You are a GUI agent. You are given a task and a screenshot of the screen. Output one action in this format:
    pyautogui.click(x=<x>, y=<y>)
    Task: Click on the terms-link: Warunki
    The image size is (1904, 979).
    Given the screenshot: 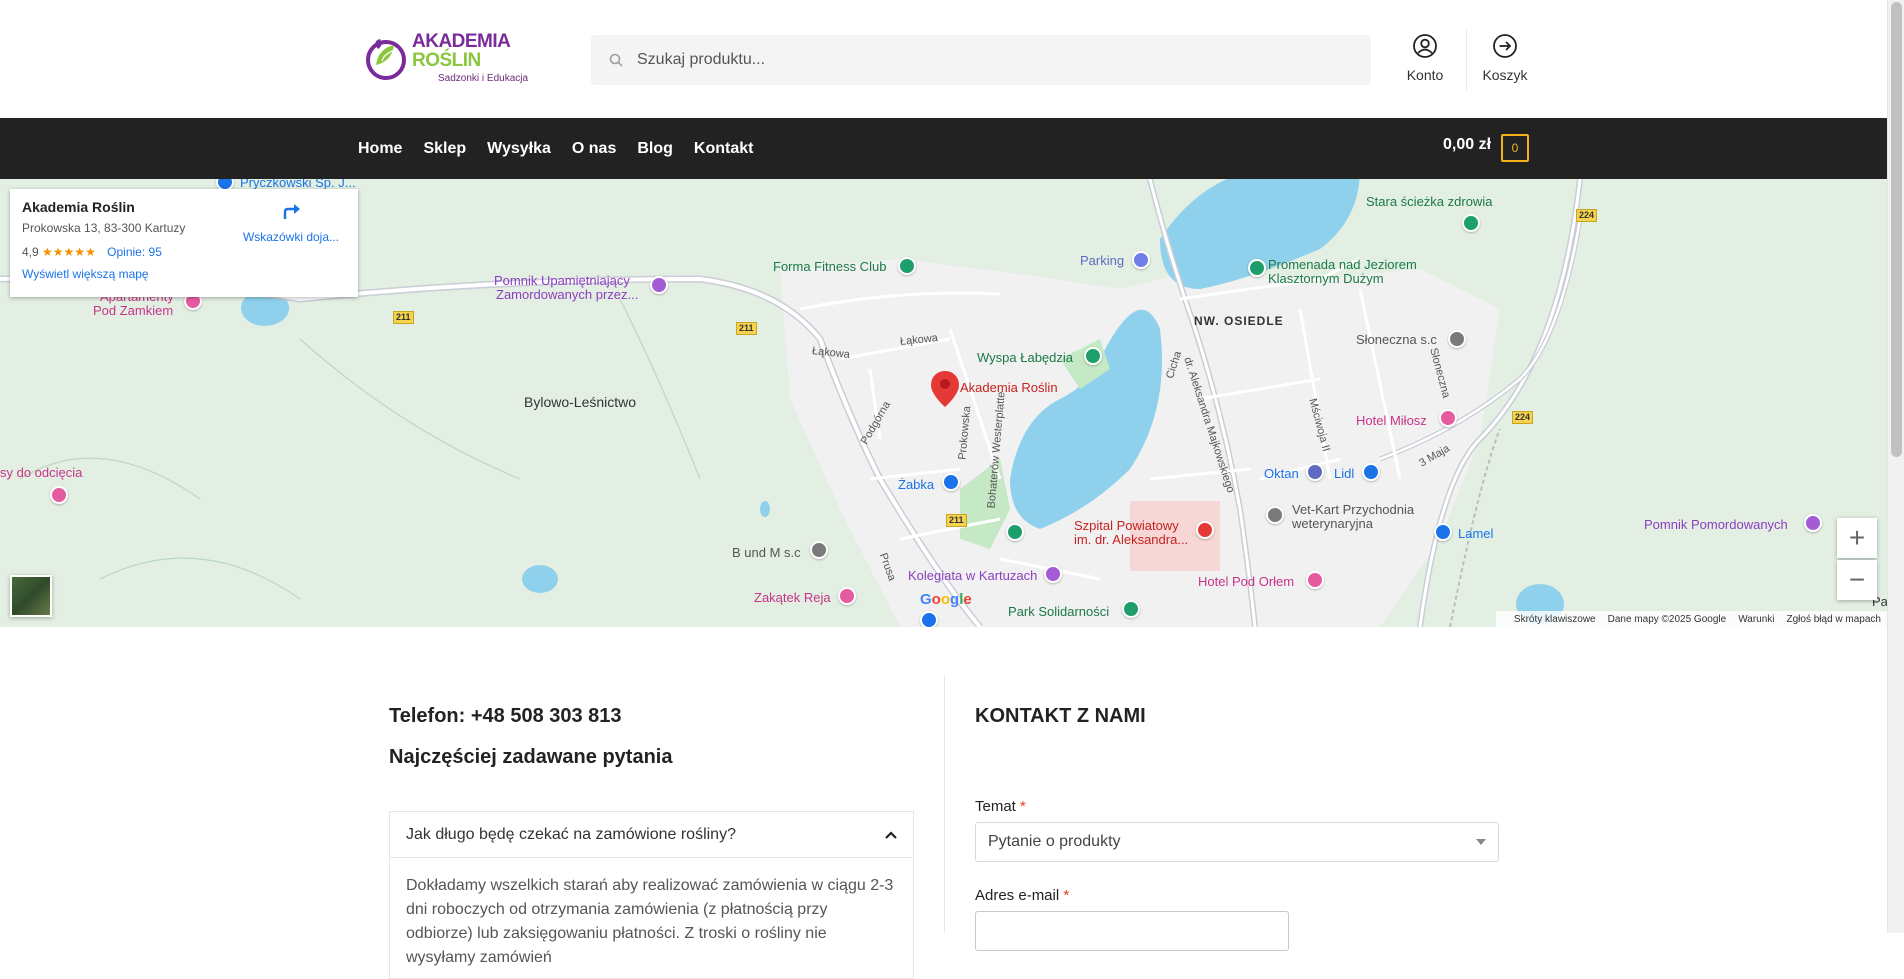 What is the action you would take?
    pyautogui.click(x=1756, y=619)
    